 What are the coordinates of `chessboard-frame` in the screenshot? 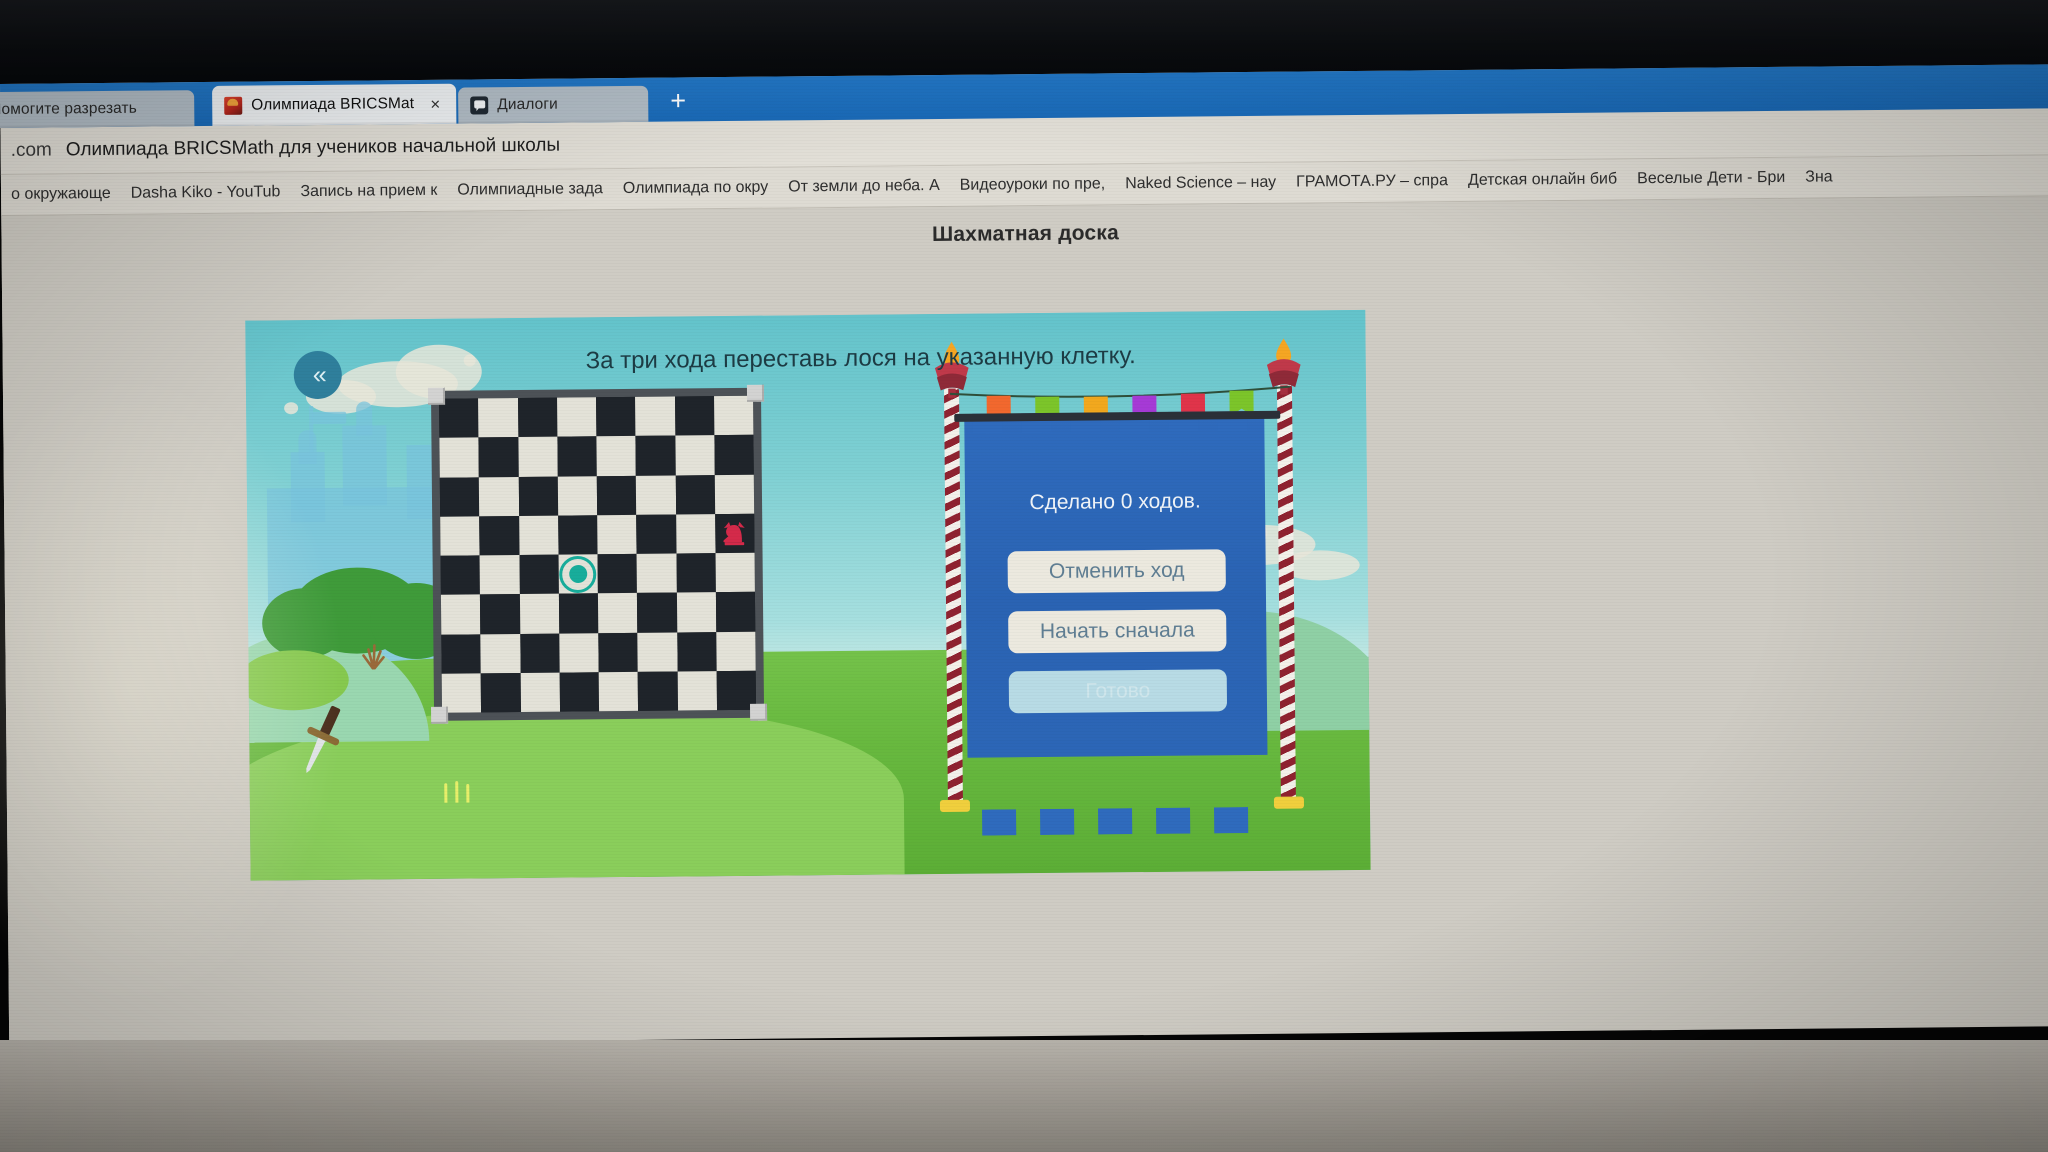 It's located at (597, 554).